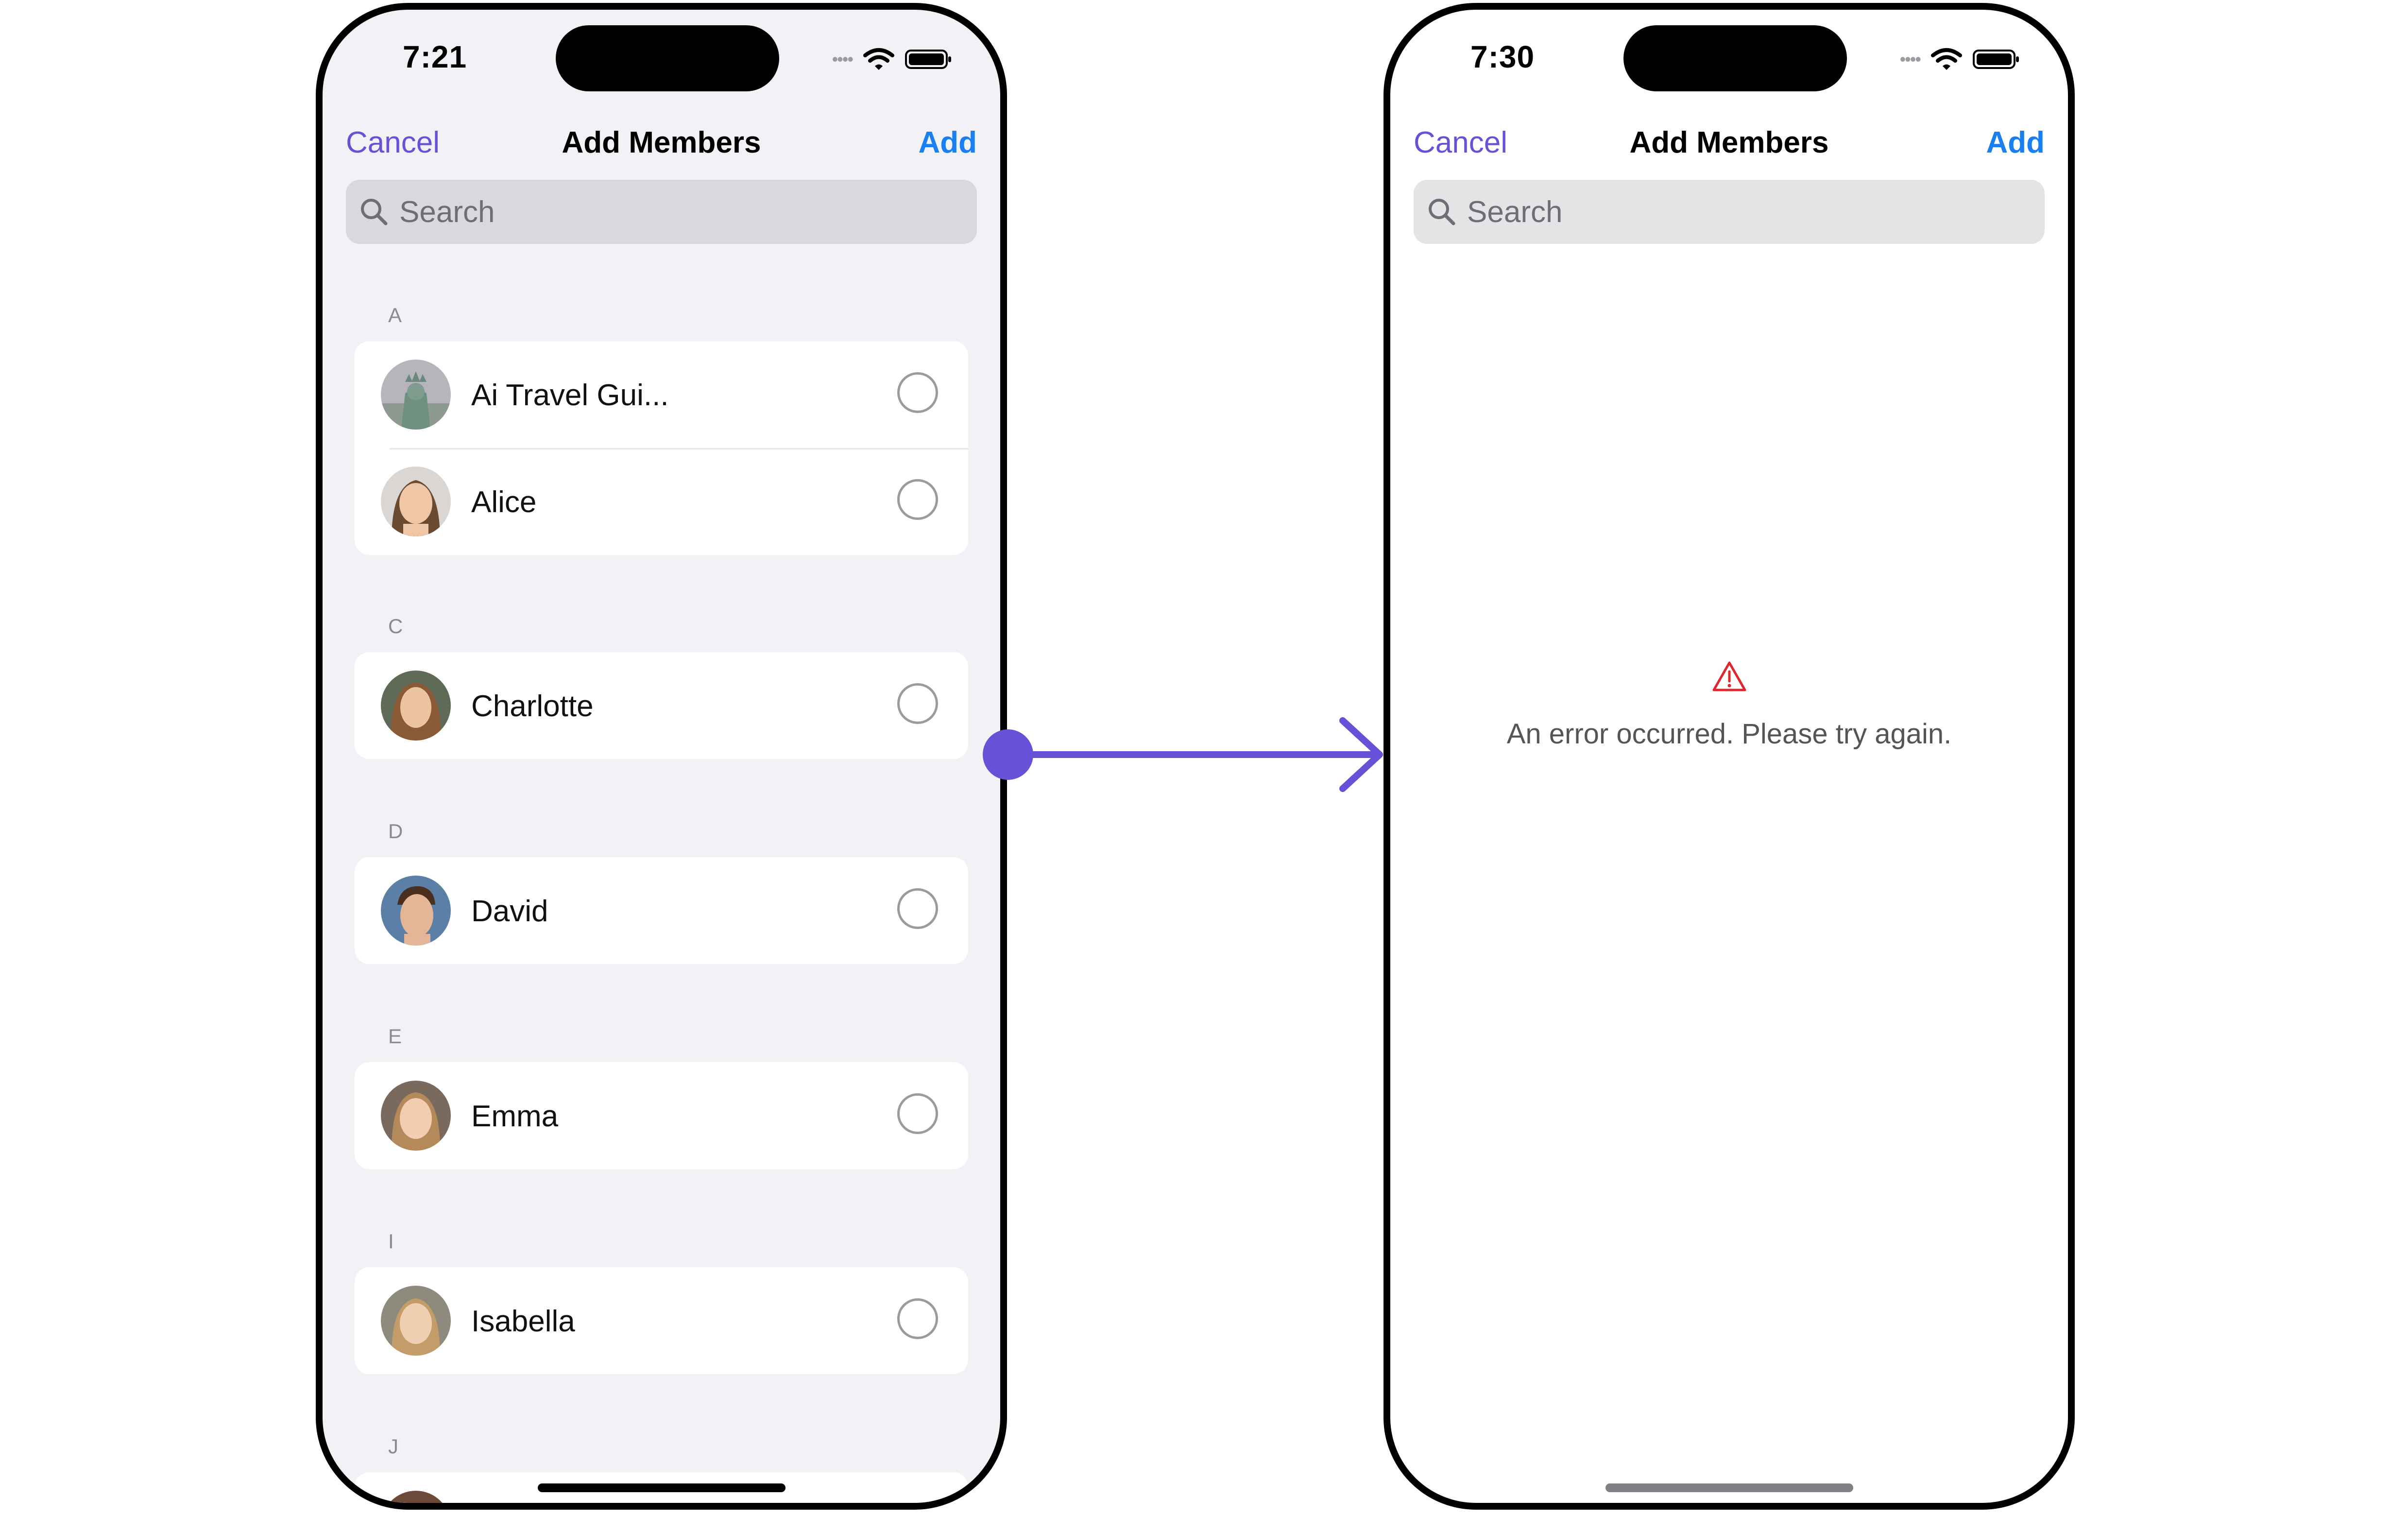 This screenshot has width=2408, height=1516. I want to click on dynamic-island, so click(1735, 58).